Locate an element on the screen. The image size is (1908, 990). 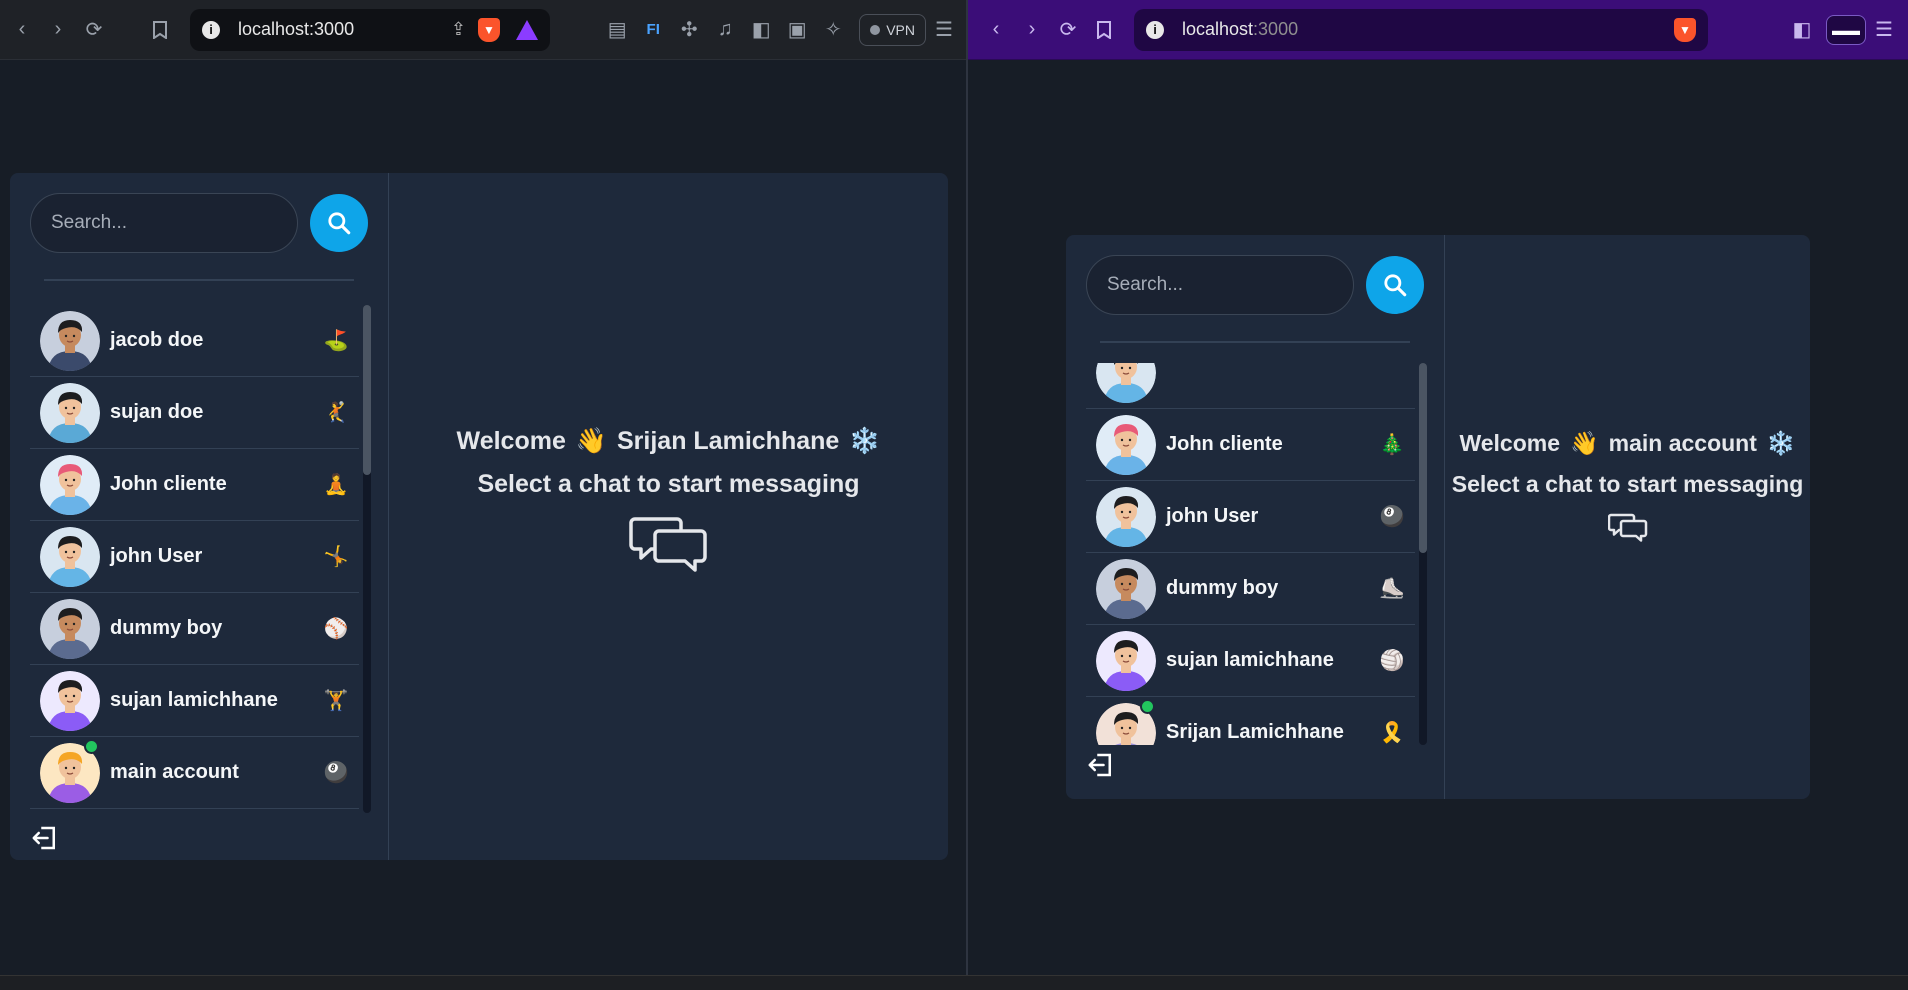
extension-fi-icon: FI is located at coordinates (653, 30).